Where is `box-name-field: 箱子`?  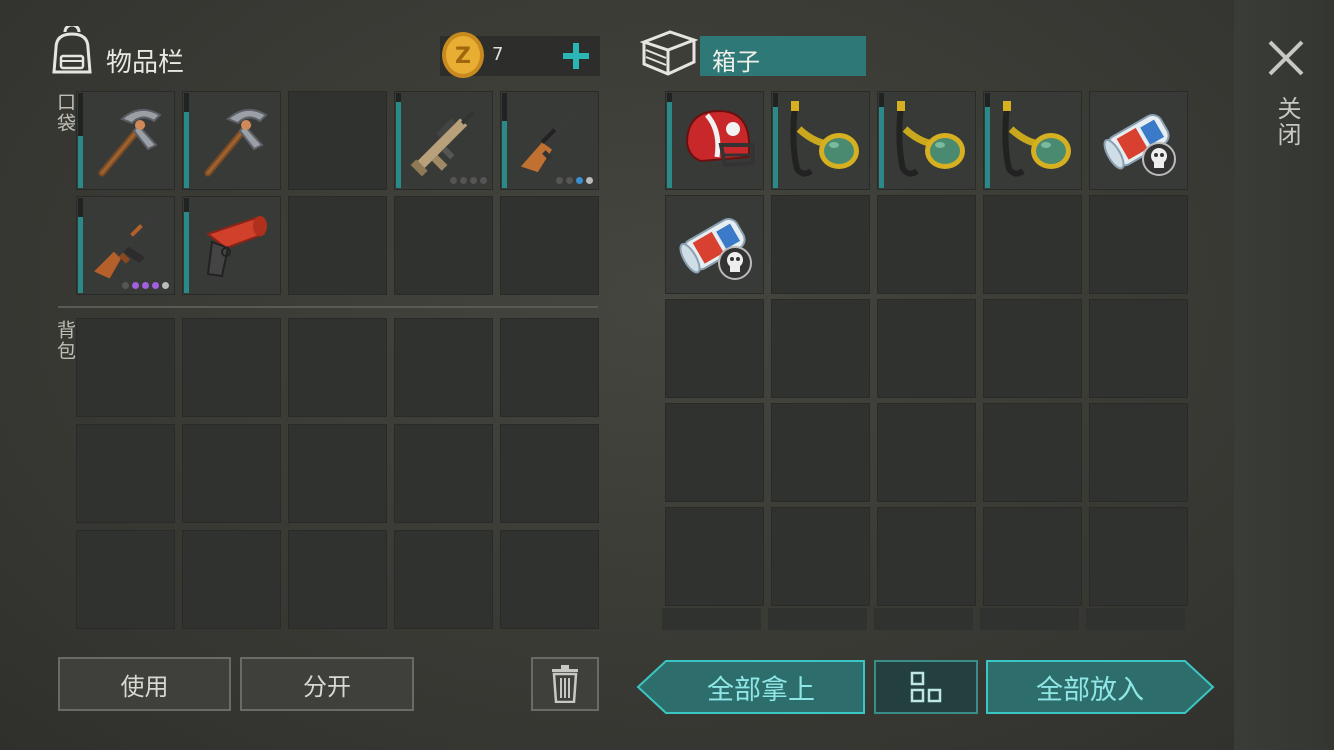 box-name-field: 箱子 is located at coordinates (783, 56).